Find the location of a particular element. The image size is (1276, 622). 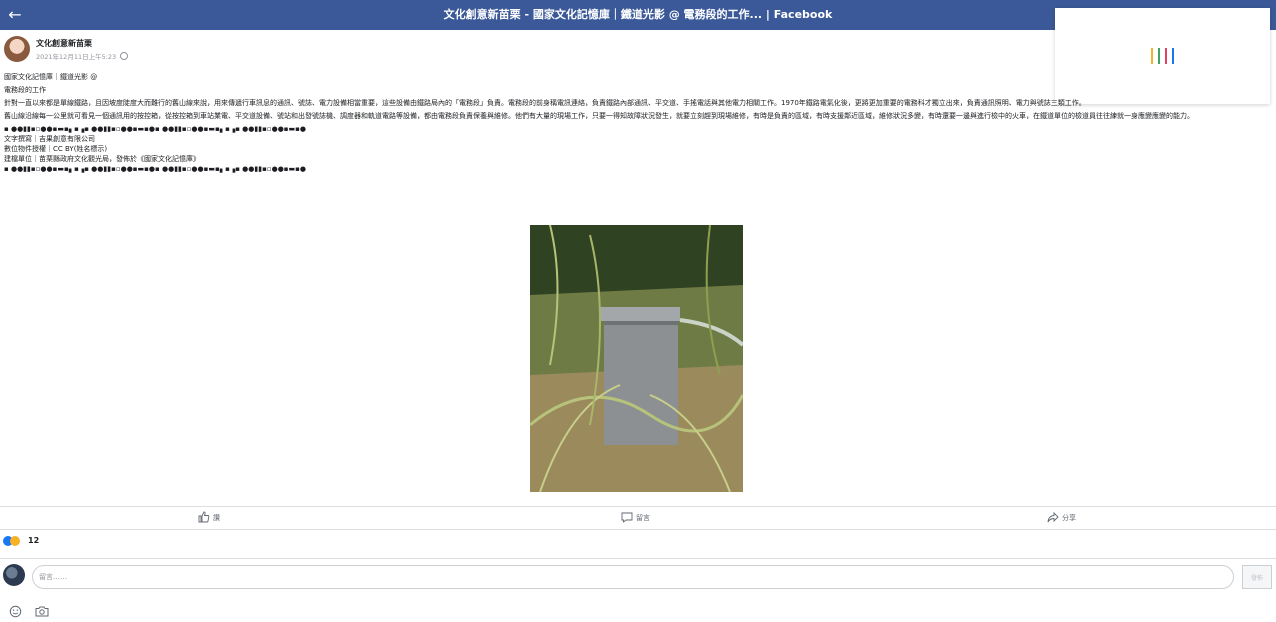

emoji-icon is located at coordinates (15, 612).